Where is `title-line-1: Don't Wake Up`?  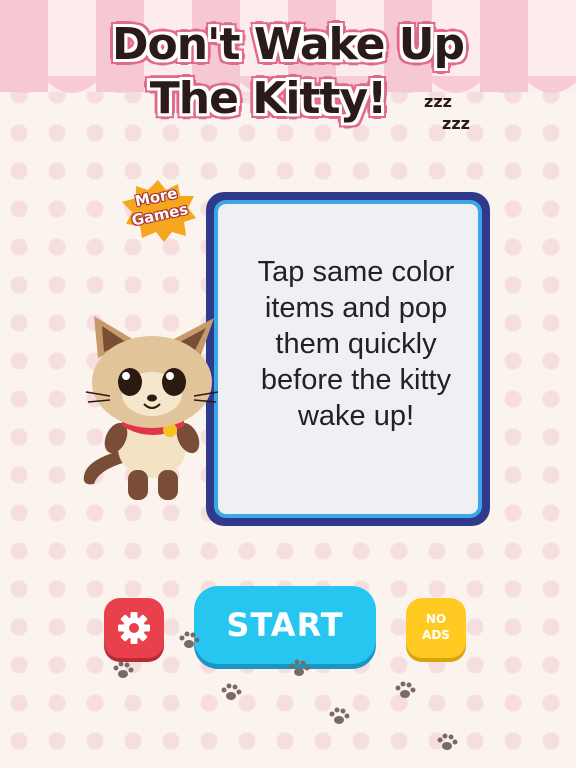
title-line-1: Don't Wake Up is located at coordinates (288, 44).